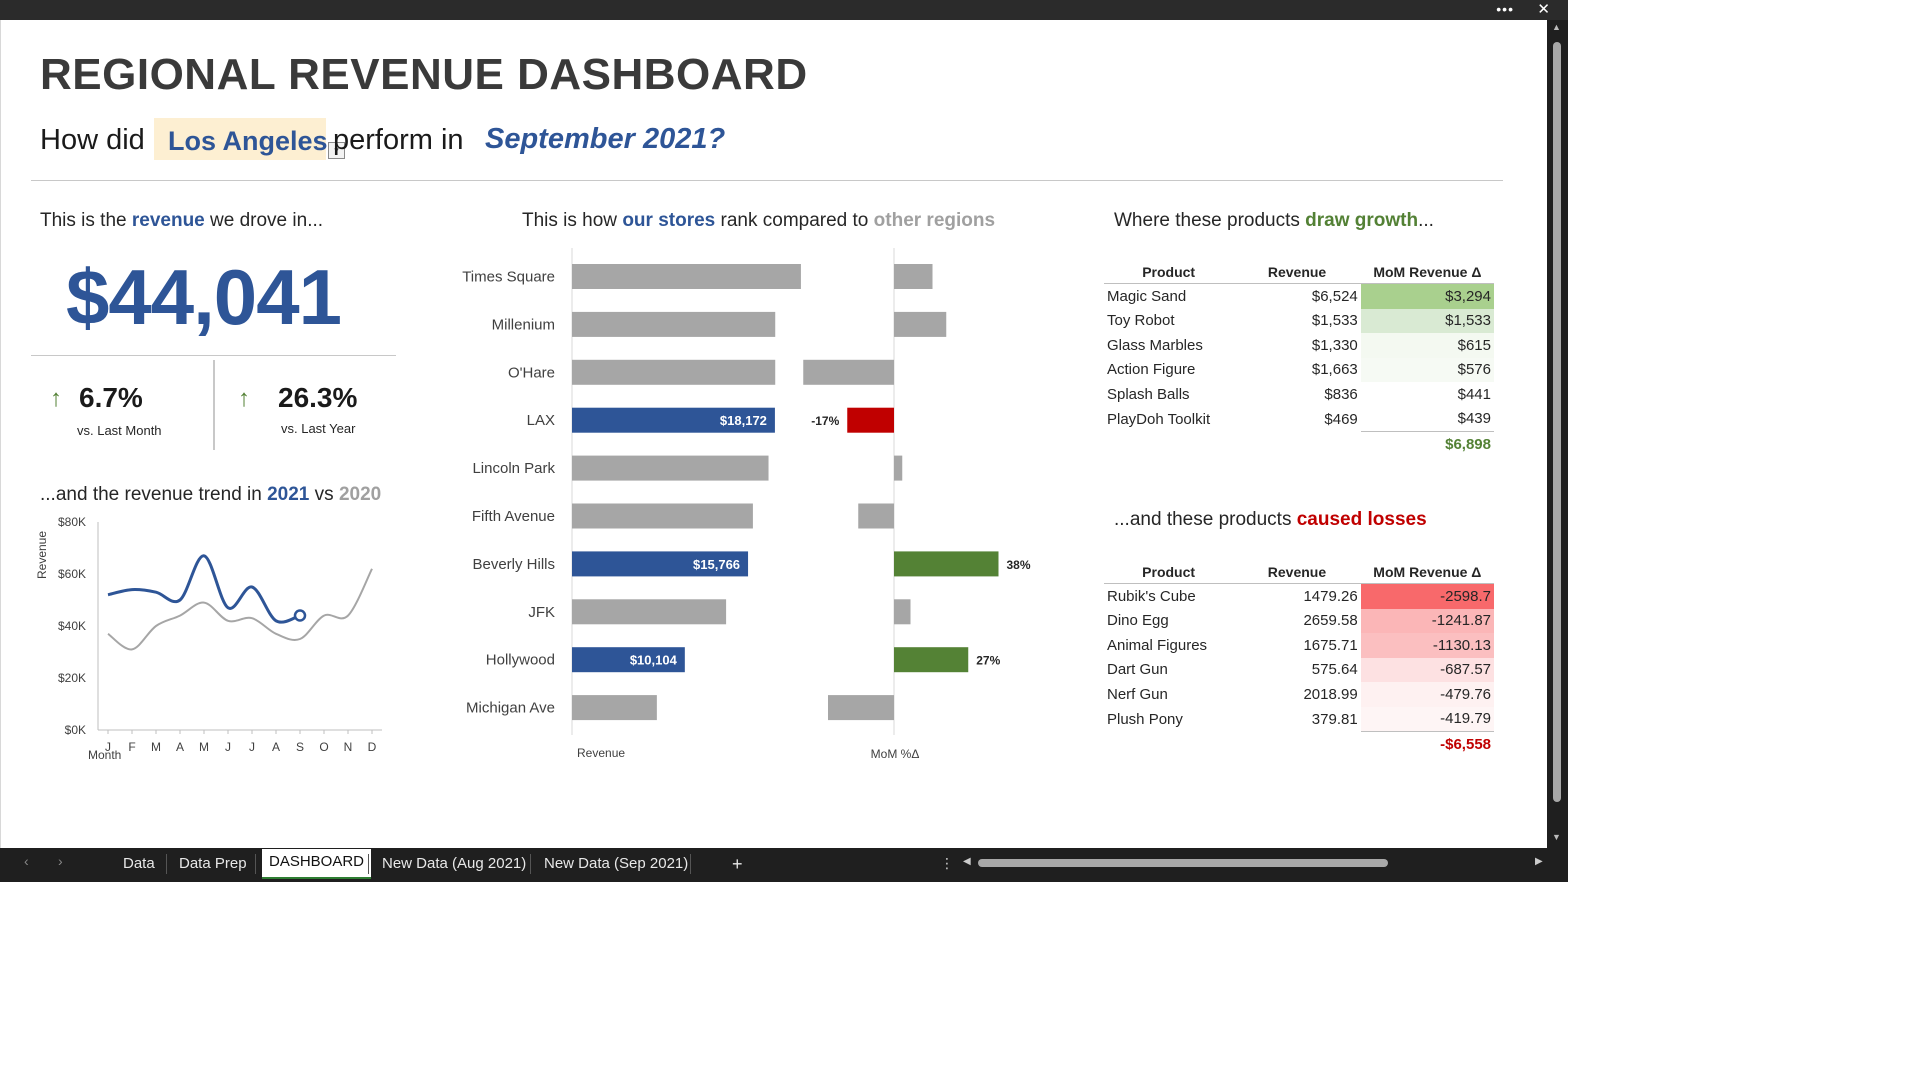 This screenshot has width=1920, height=1080. Describe the element at coordinates (1019, 565) in the screenshot. I see `mom-bar-label: 38%` at that location.